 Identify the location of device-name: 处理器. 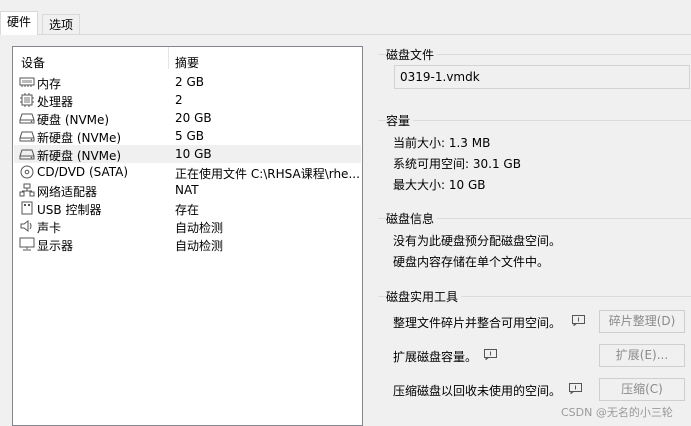
(55, 102).